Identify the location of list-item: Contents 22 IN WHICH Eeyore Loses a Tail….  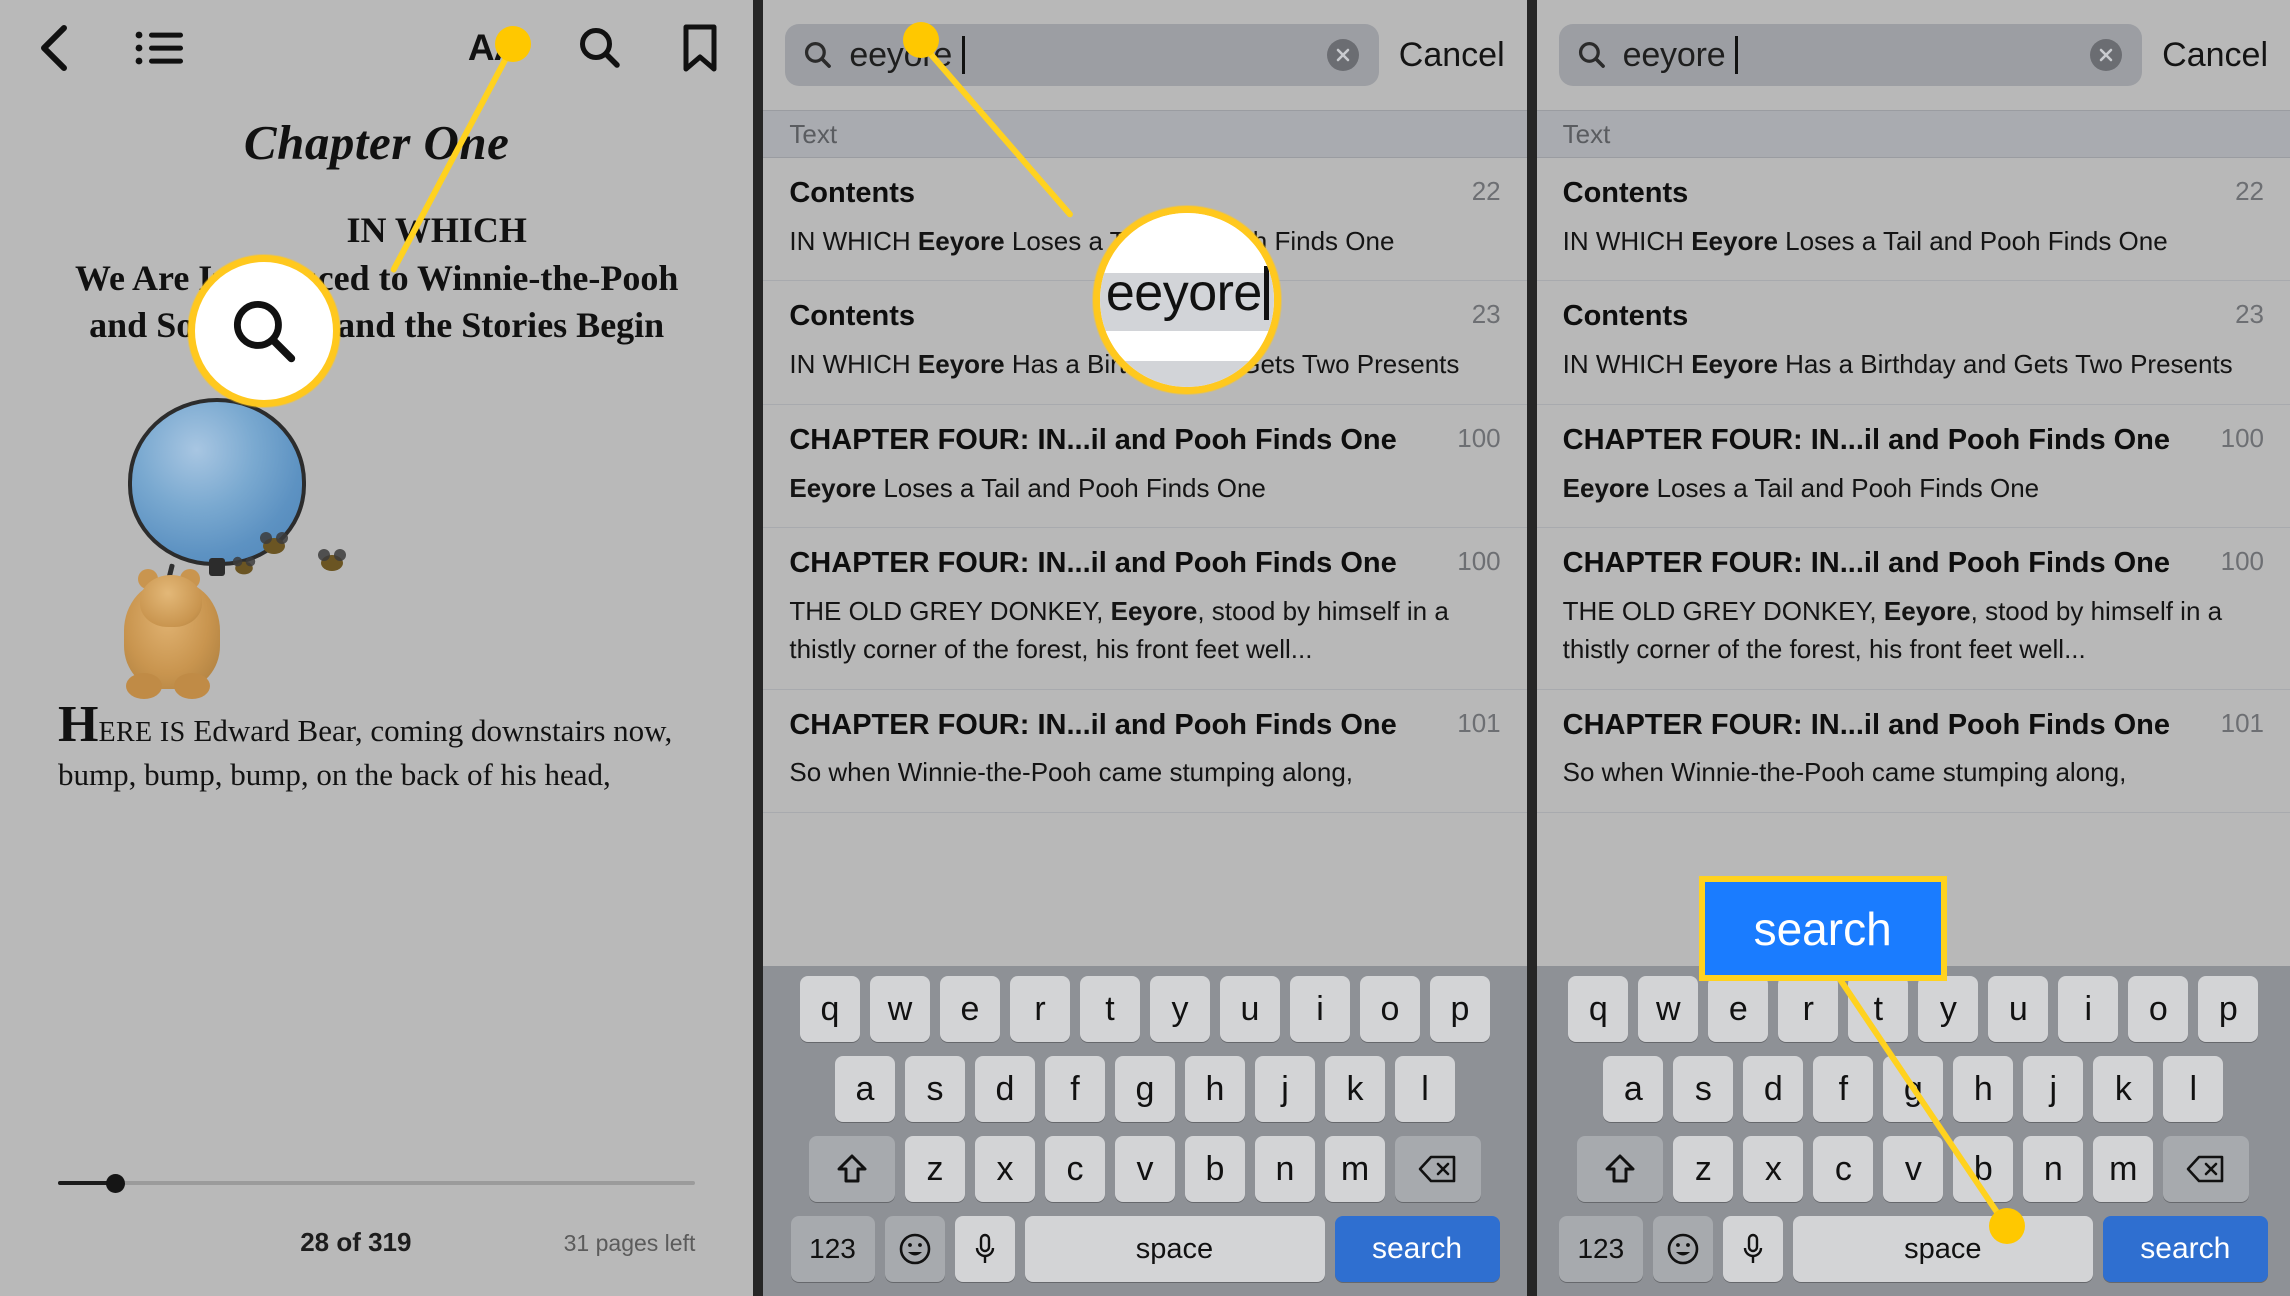
(1913, 220).